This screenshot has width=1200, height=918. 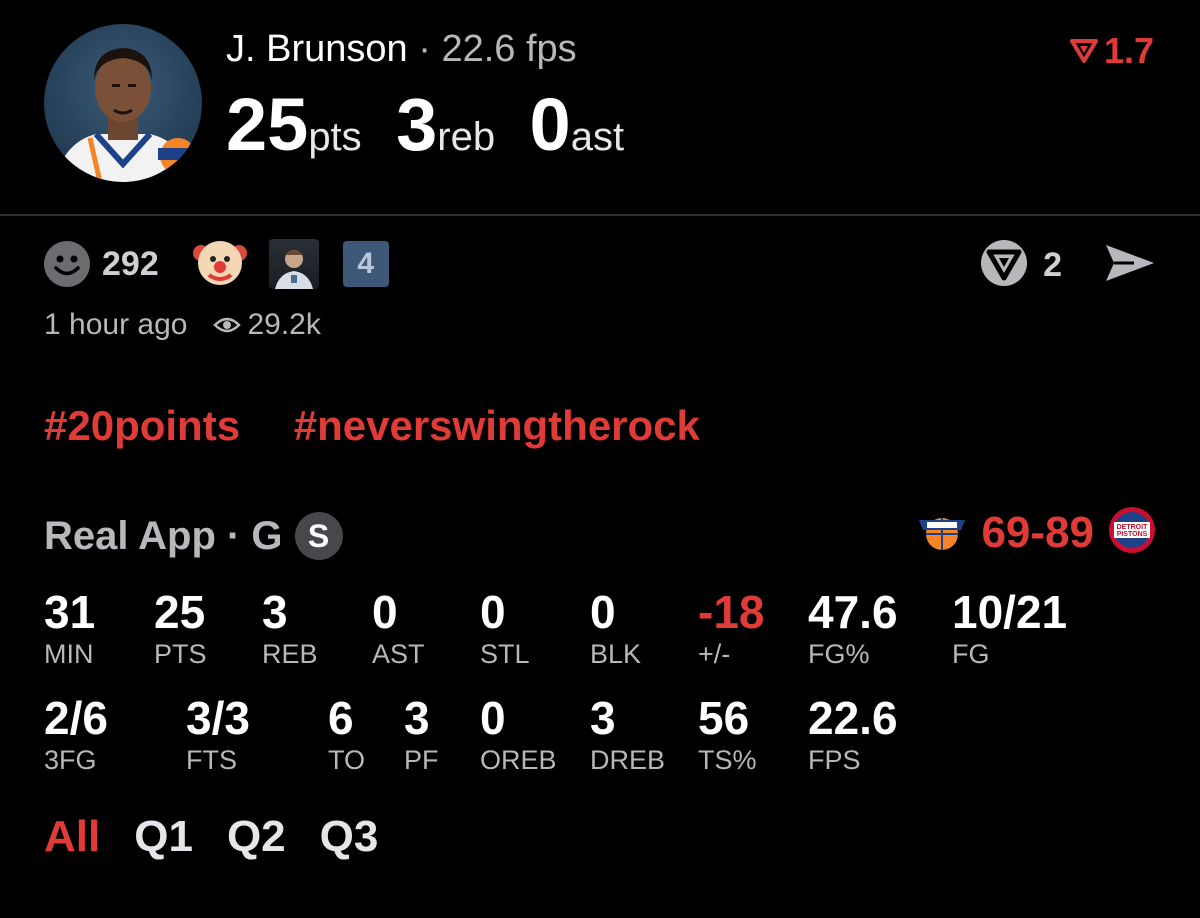 I want to click on stat-reb: 3 REB, so click(x=290, y=628).